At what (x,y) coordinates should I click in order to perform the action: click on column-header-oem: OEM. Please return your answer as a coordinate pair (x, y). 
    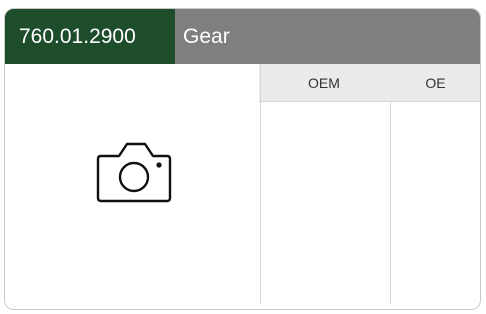
    Looking at the image, I should click on (324, 83).